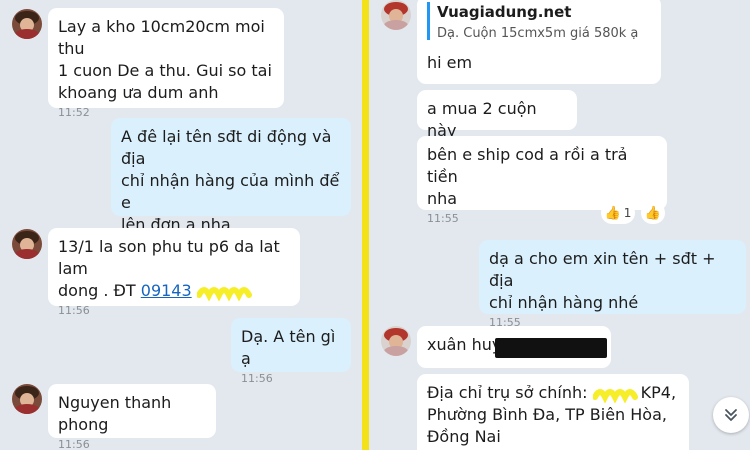 This screenshot has height=450, width=750. What do you see at coordinates (504, 12) in the screenshot?
I see `link-preview-title: Vuagiadung.net` at bounding box center [504, 12].